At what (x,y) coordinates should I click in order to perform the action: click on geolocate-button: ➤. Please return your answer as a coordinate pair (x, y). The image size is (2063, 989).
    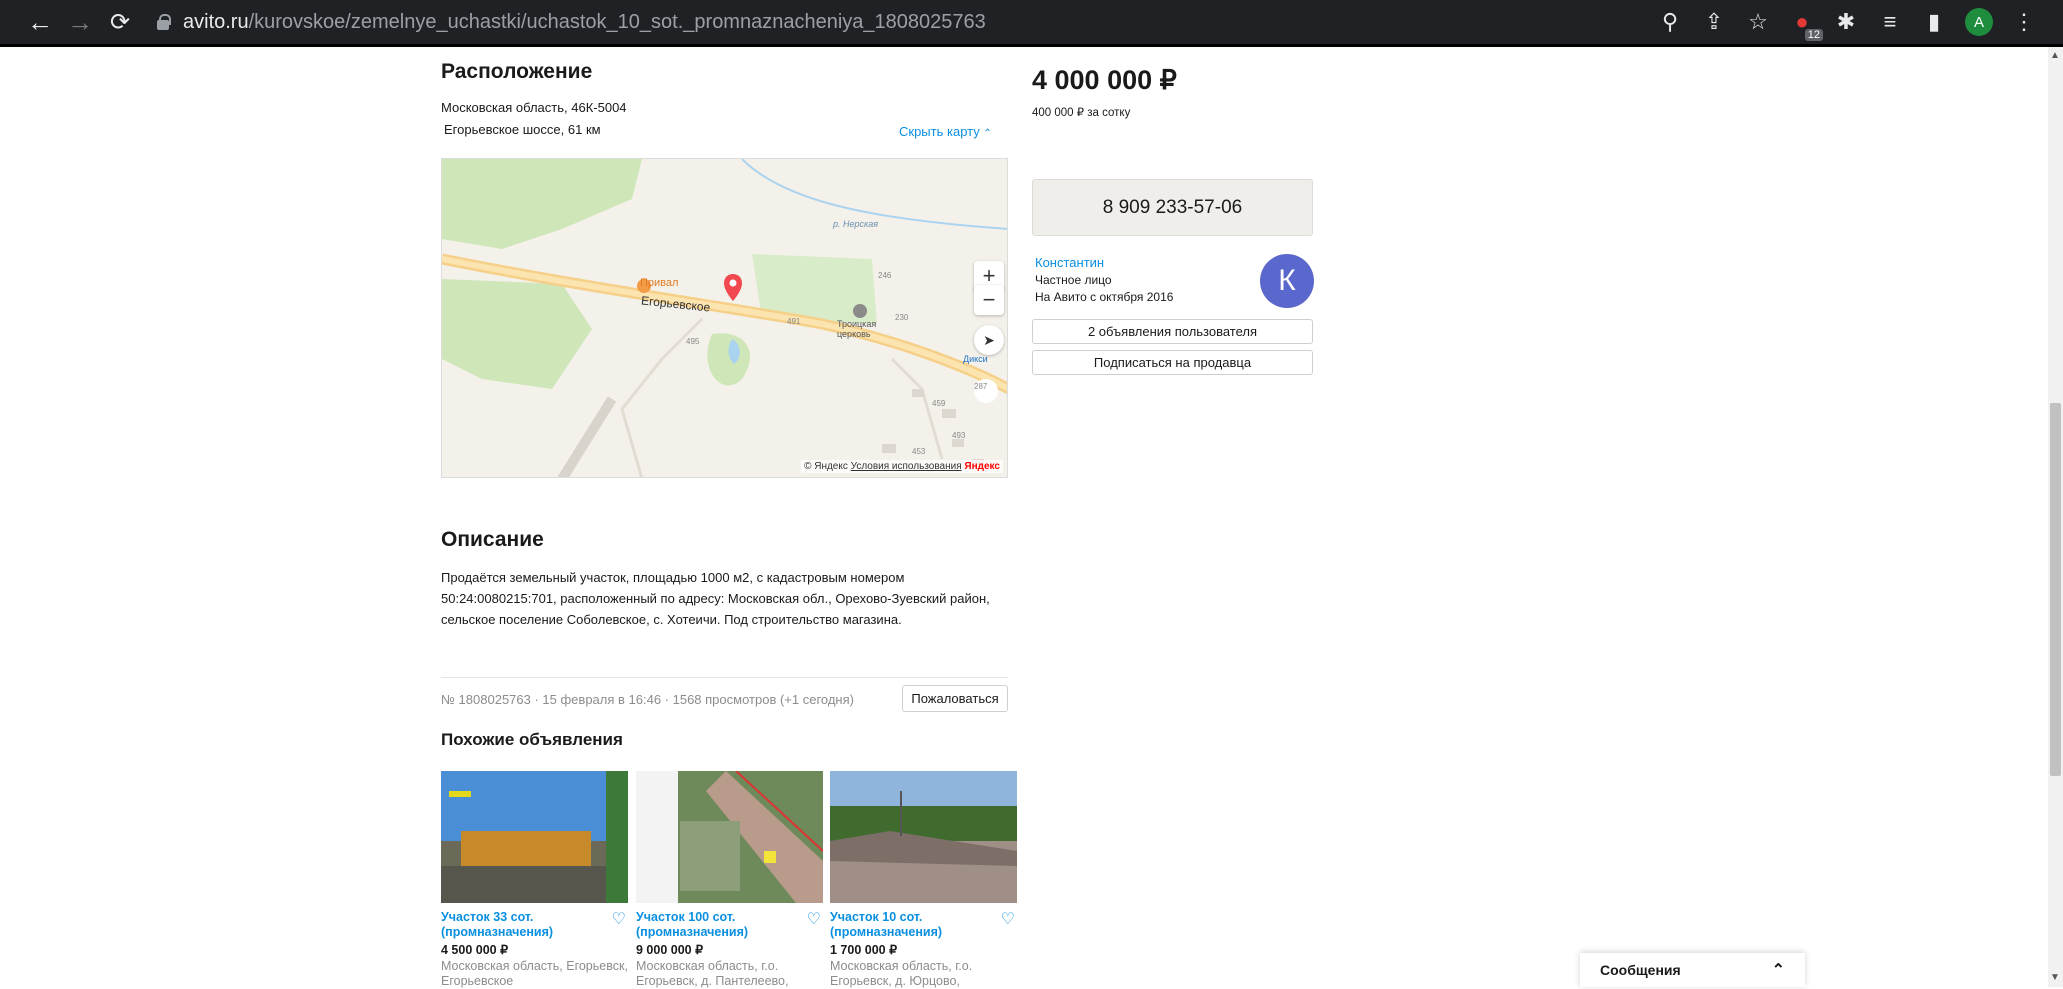
    Looking at the image, I should click on (989, 340).